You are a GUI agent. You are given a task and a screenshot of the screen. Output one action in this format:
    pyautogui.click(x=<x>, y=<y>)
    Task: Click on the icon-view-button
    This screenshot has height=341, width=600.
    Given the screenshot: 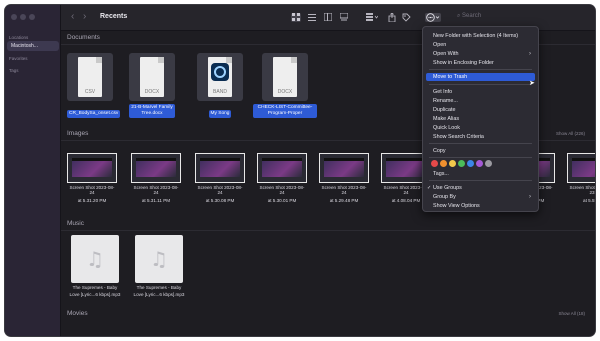 What is the action you would take?
    pyautogui.click(x=296, y=17)
    